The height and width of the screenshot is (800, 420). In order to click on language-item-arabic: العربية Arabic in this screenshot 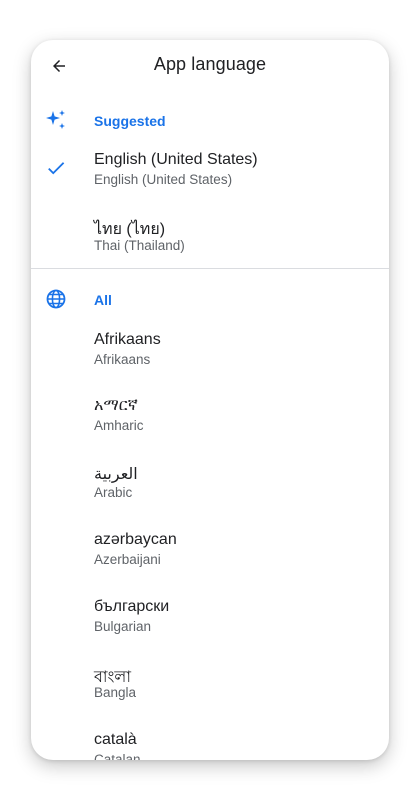, I will do `click(210, 492)`.